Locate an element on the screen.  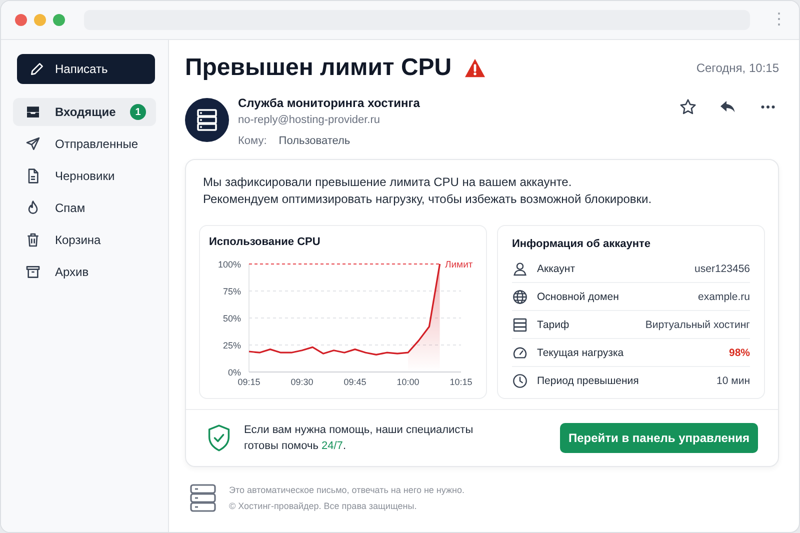
pencil-icon is located at coordinates (37, 69).